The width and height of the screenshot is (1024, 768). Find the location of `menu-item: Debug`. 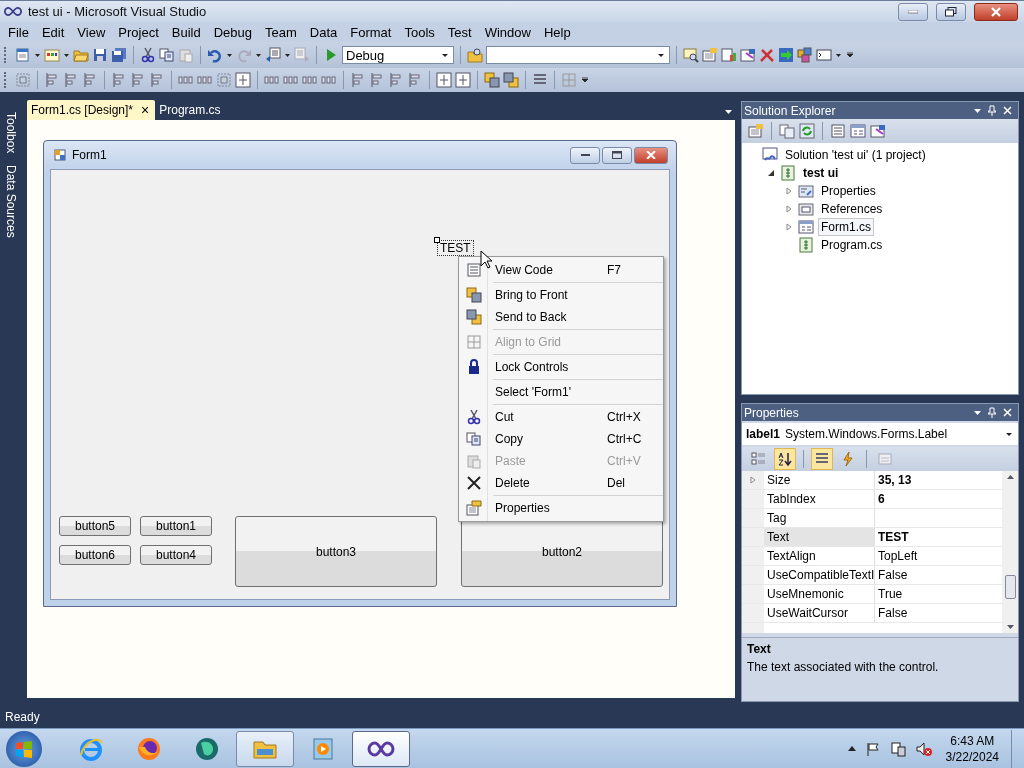

menu-item: Debug is located at coordinates (233, 32).